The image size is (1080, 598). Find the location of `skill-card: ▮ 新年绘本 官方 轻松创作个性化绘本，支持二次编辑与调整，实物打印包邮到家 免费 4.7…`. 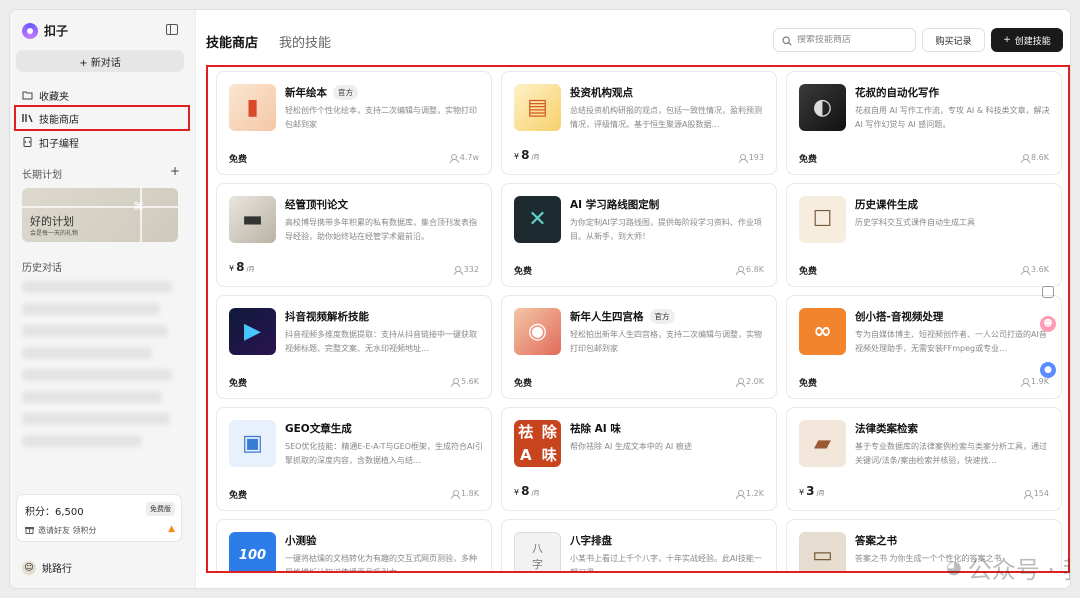

skill-card: ▮ 新年绘本 官方 轻松创作个性化绘本，支持二次编辑与调整，实物打印包邮到家 免费 4.7… is located at coordinates (354, 123).